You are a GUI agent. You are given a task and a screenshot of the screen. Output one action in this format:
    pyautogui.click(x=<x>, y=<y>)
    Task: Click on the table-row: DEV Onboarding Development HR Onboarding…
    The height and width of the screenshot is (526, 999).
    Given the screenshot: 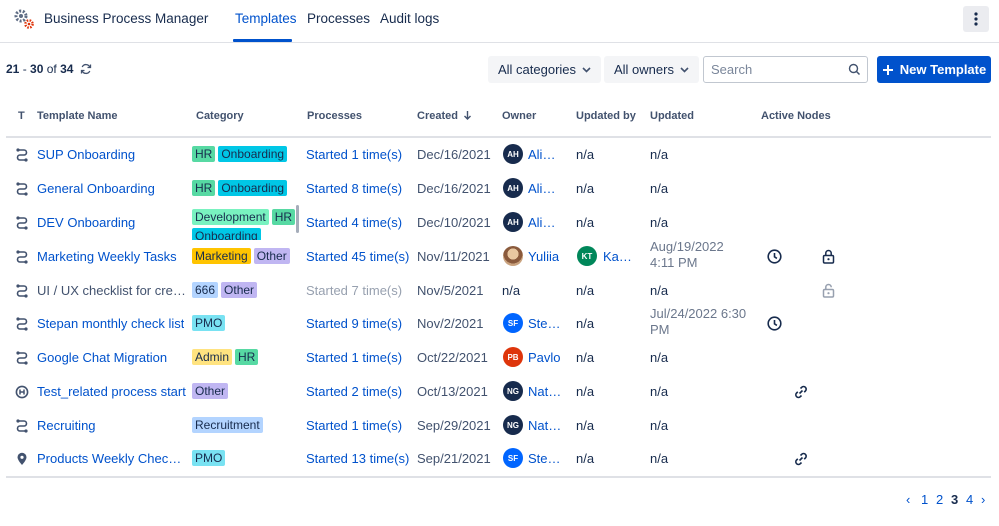 What is the action you would take?
    pyautogui.click(x=499, y=223)
    